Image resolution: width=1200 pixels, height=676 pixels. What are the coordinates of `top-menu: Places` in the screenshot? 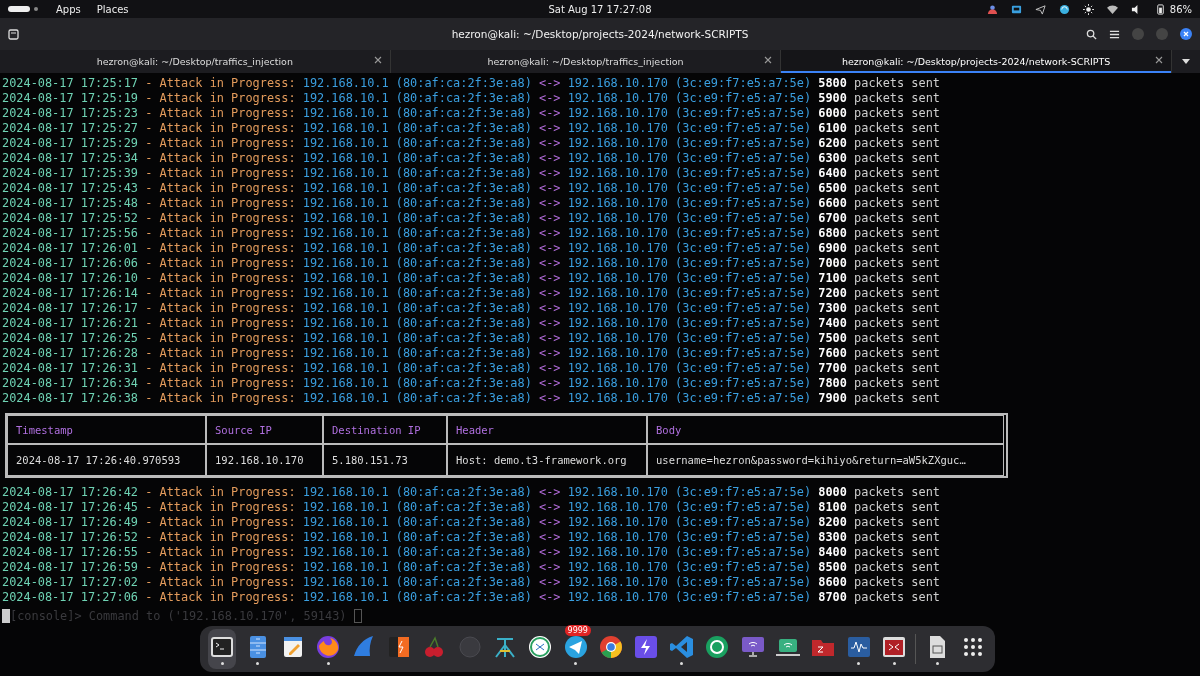 It's located at (112, 9).